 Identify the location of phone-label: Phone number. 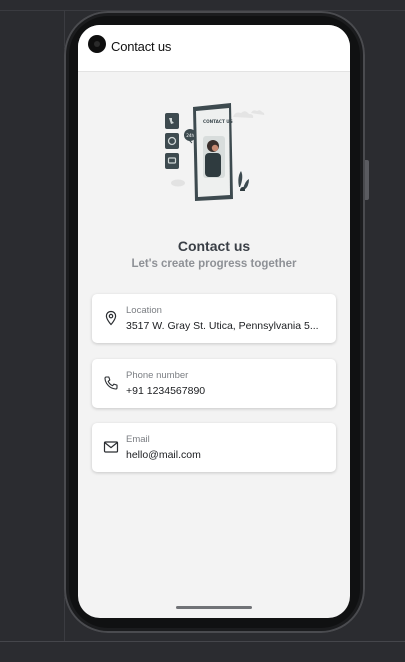
(157, 375).